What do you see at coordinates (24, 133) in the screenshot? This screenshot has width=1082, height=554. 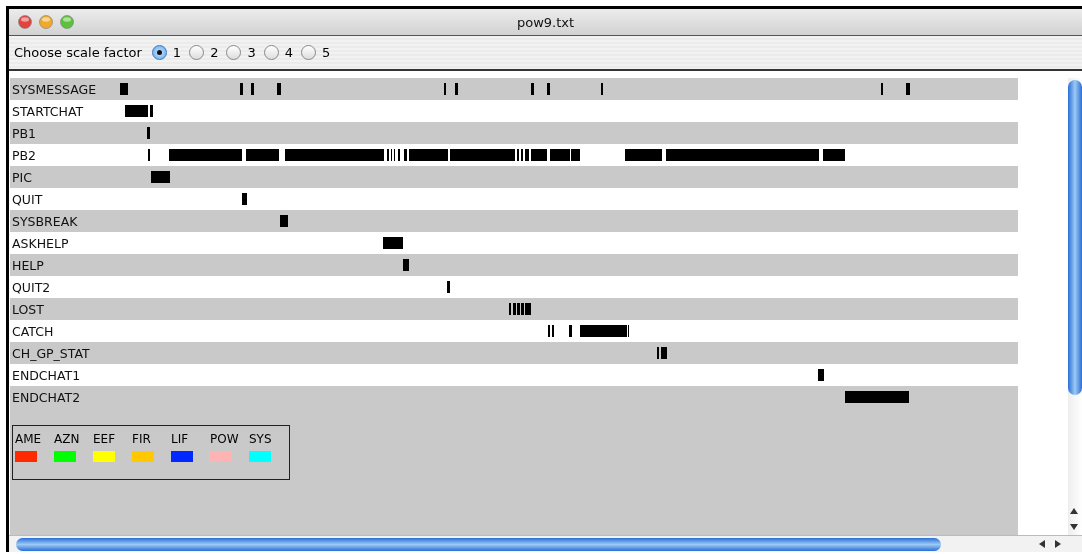 I see `event-label: PB1` at bounding box center [24, 133].